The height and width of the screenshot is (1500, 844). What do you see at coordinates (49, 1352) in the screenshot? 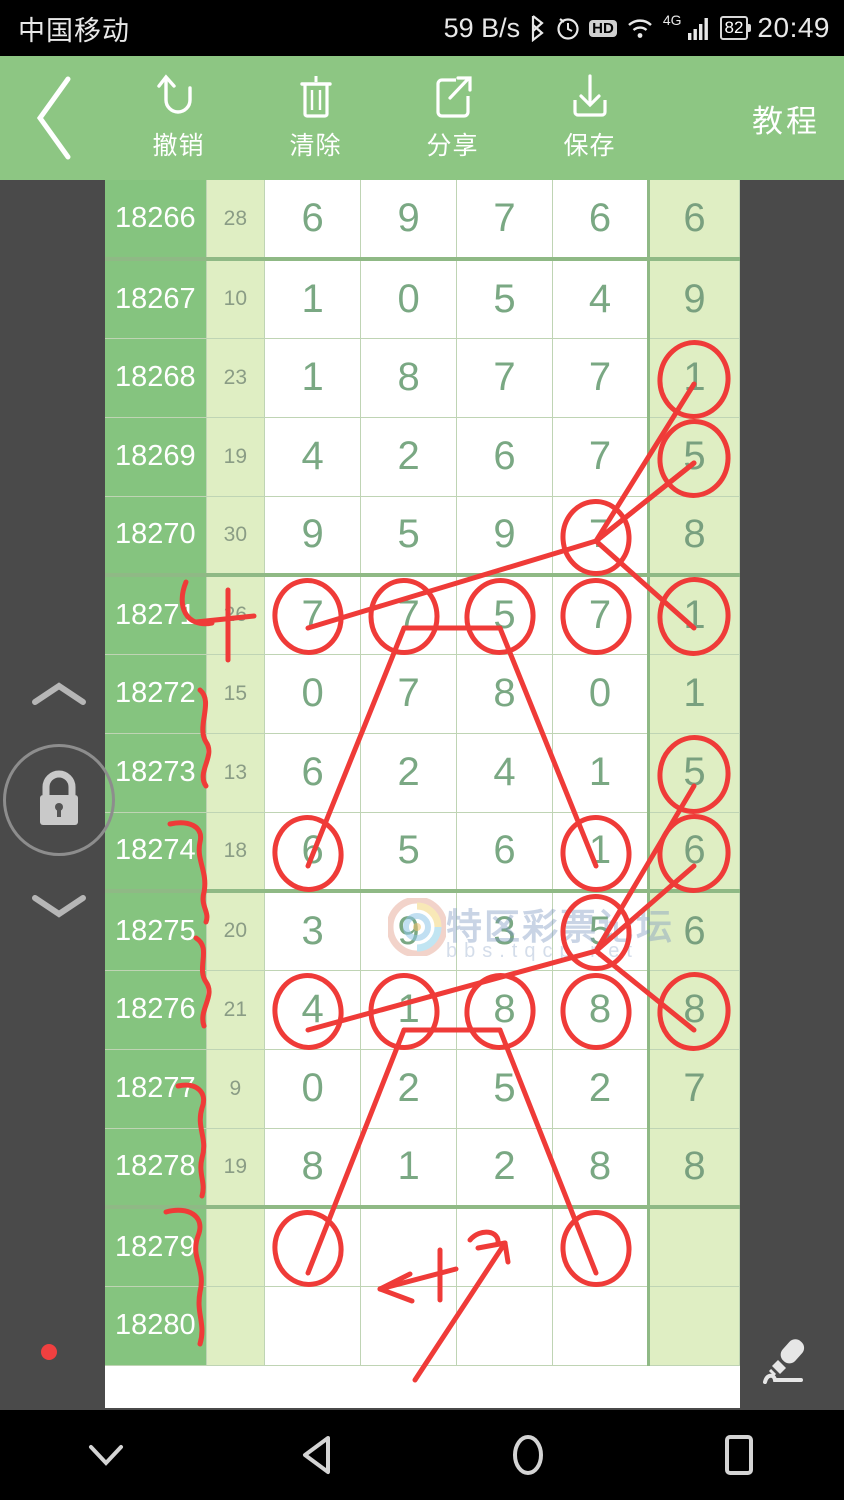
I see `pen-color-indicator` at bounding box center [49, 1352].